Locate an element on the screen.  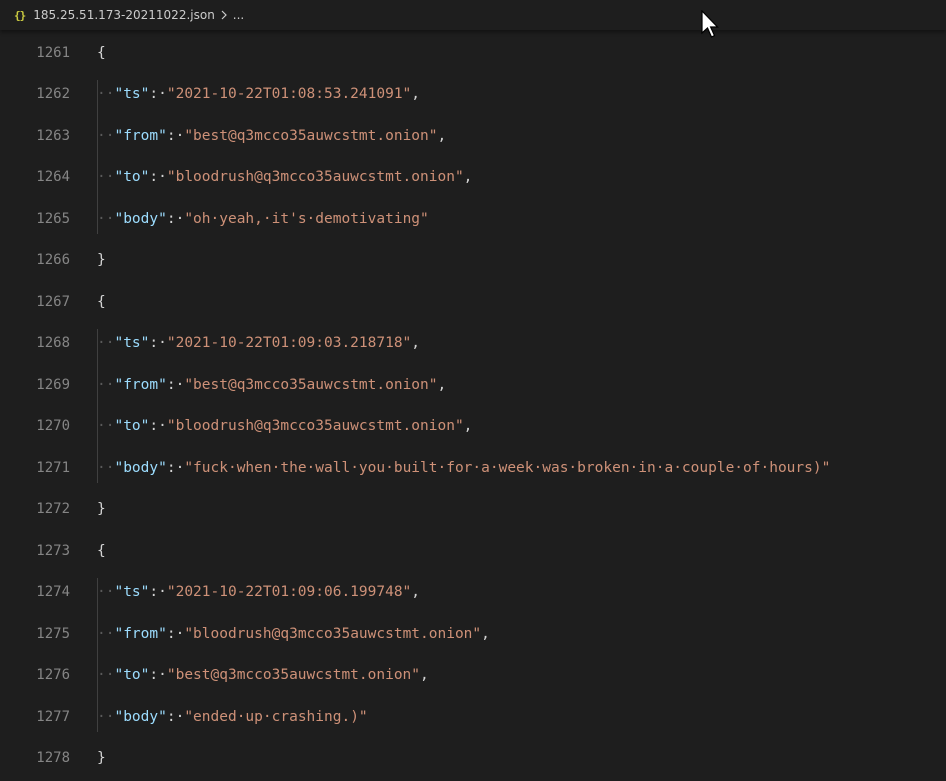
json-value: "oh·yeah,·it's·demotivating" is located at coordinates (306, 218).